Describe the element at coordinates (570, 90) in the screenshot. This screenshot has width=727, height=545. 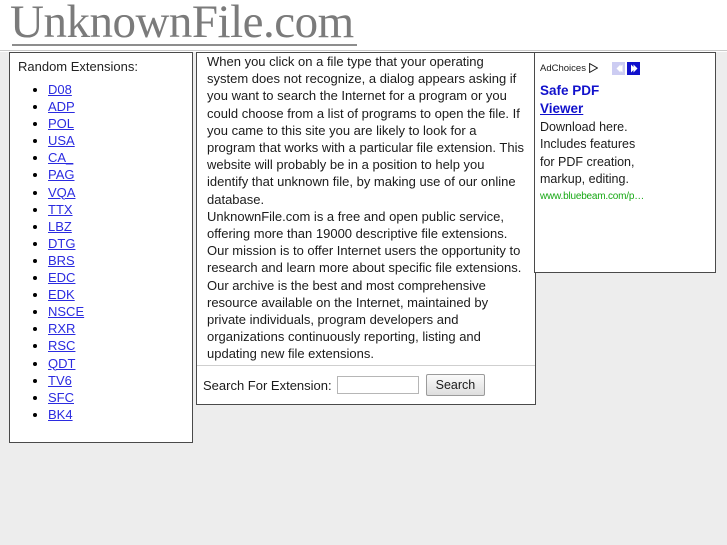
I see `ad-headline-line1: Safe PDF` at that location.